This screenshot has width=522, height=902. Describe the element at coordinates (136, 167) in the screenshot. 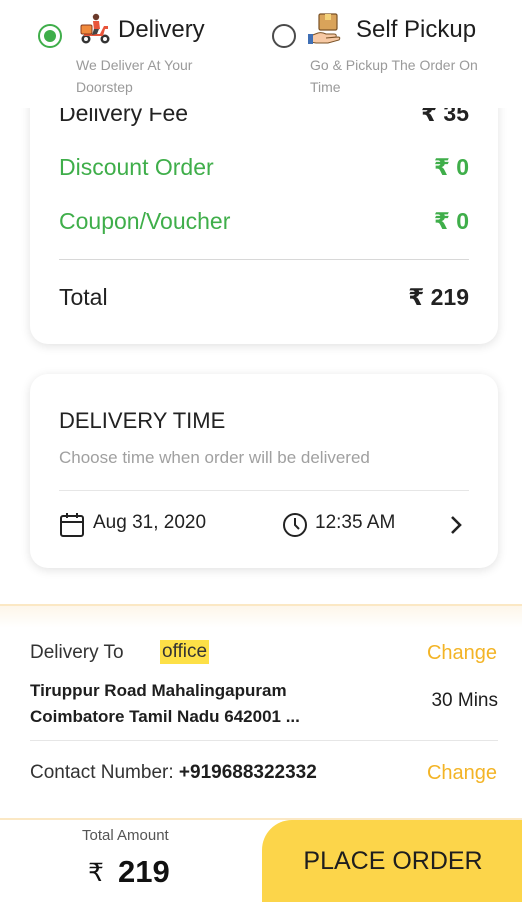

I see `discount-label: Discount Order` at that location.